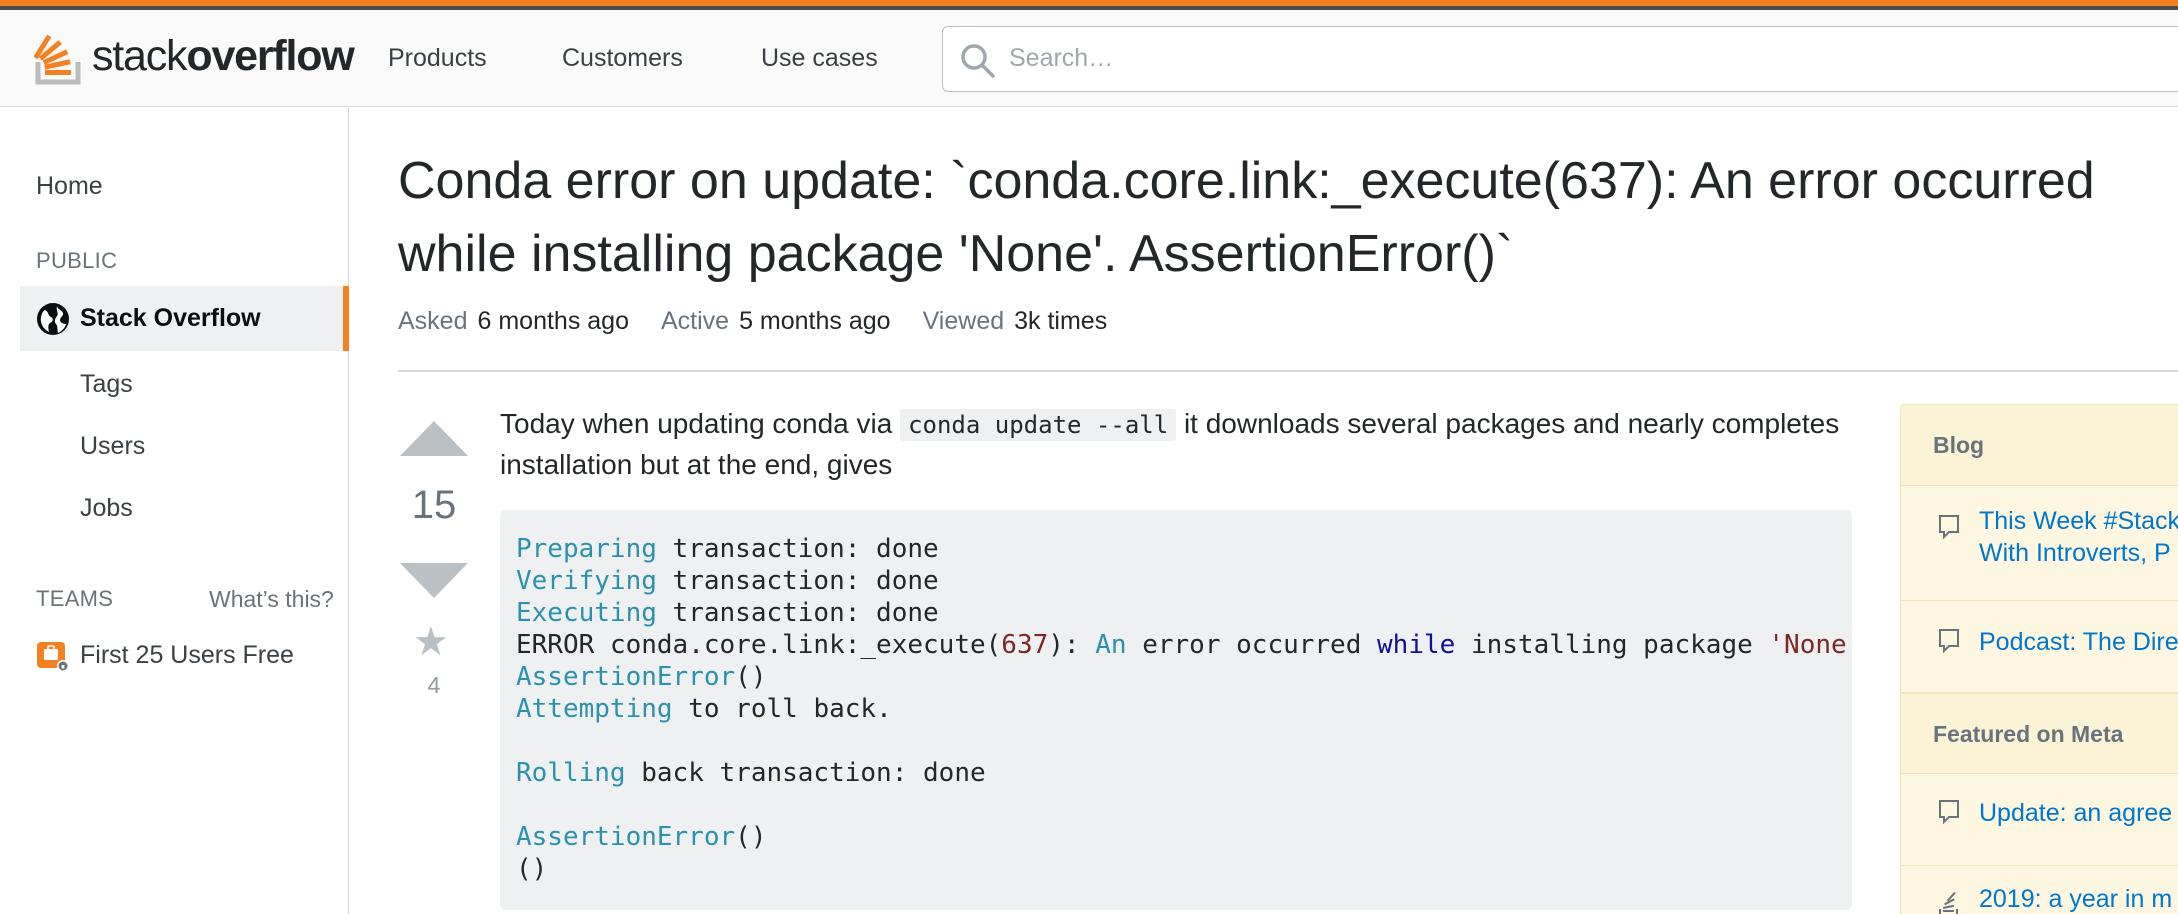 This screenshot has height=914, width=2178. Describe the element at coordinates (695, 321) in the screenshot. I see `active-label: Active` at that location.